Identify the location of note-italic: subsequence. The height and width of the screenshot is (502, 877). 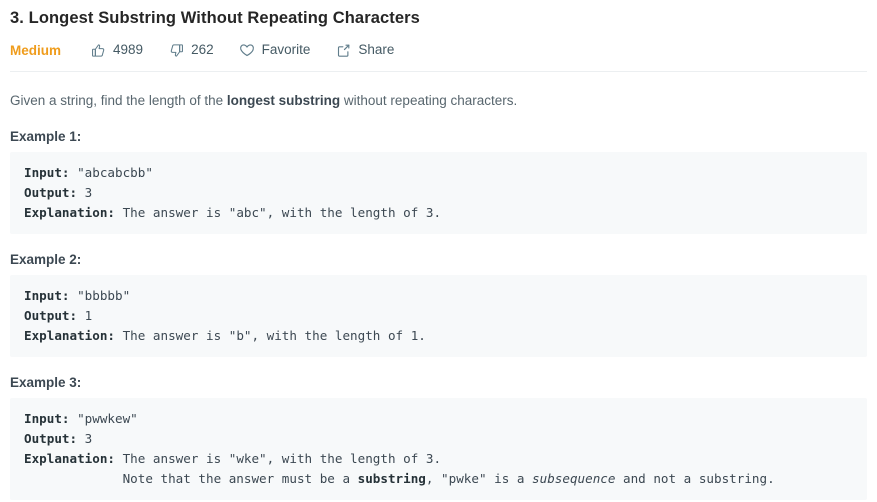
(574, 478).